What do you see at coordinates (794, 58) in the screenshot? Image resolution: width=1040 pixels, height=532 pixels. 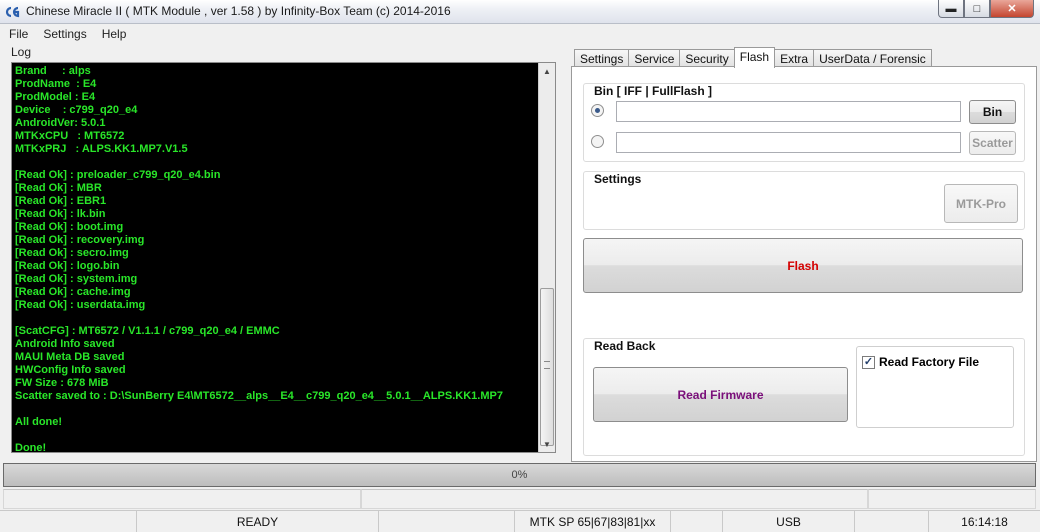 I see `tab-extra: Extra` at bounding box center [794, 58].